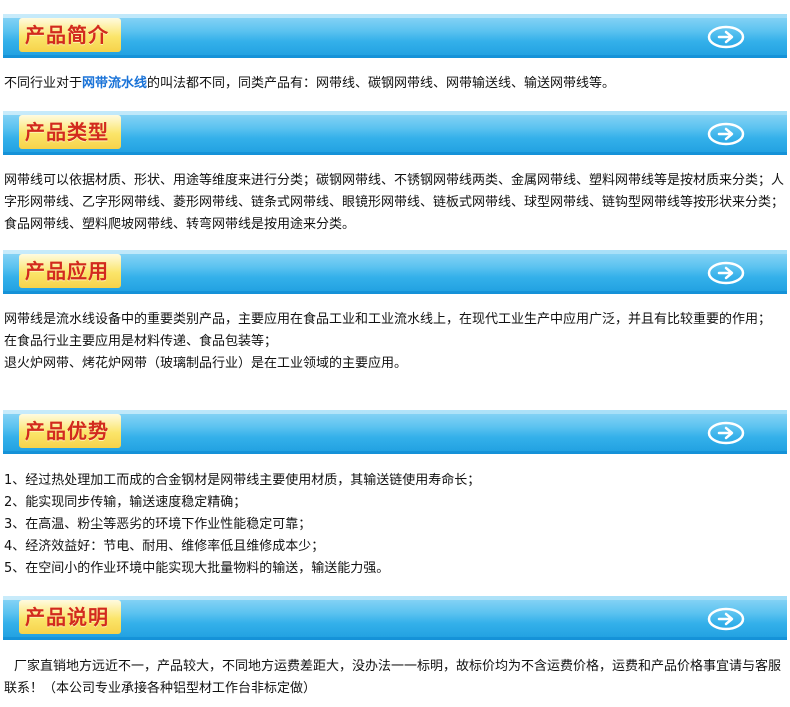 The image size is (790, 707). I want to click on section-title-intro: 产品简介, so click(70, 35).